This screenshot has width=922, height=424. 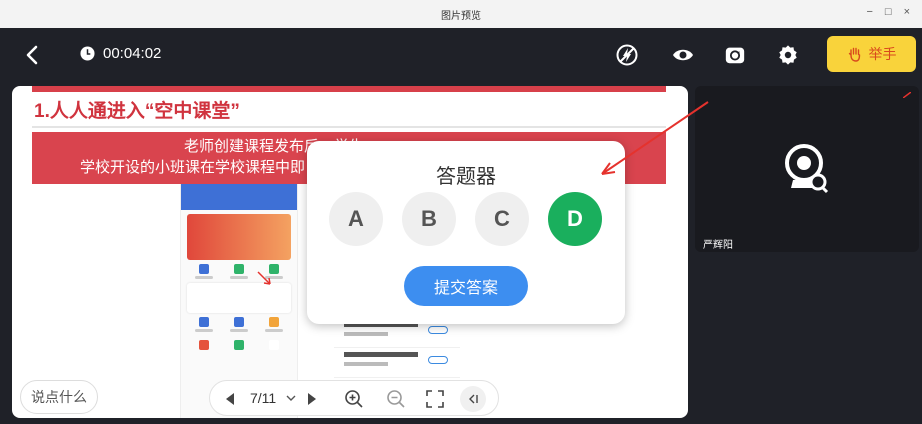 What do you see at coordinates (230, 399) in the screenshot?
I see `prev-page-icon` at bounding box center [230, 399].